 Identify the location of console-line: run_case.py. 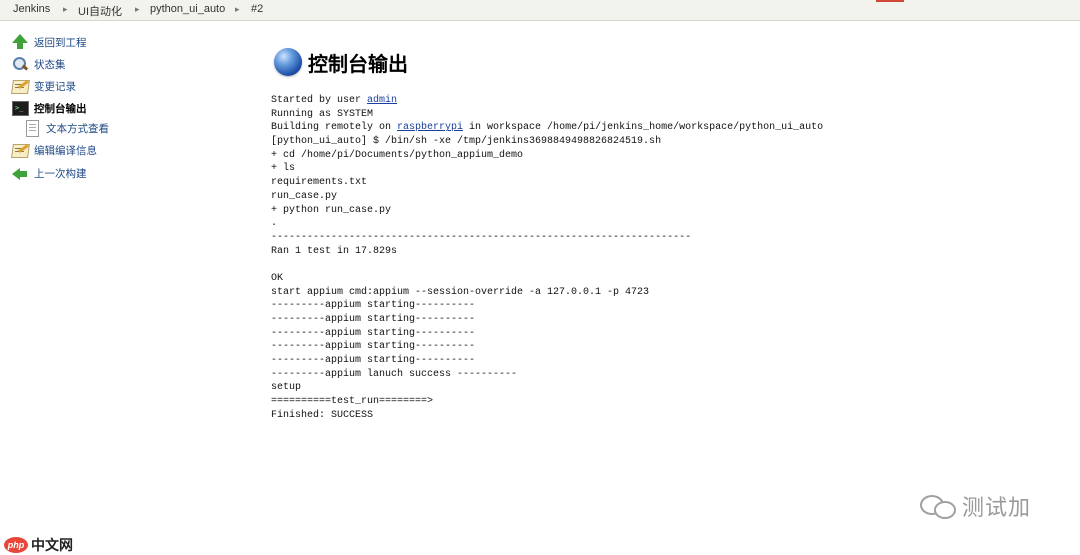
(304, 196).